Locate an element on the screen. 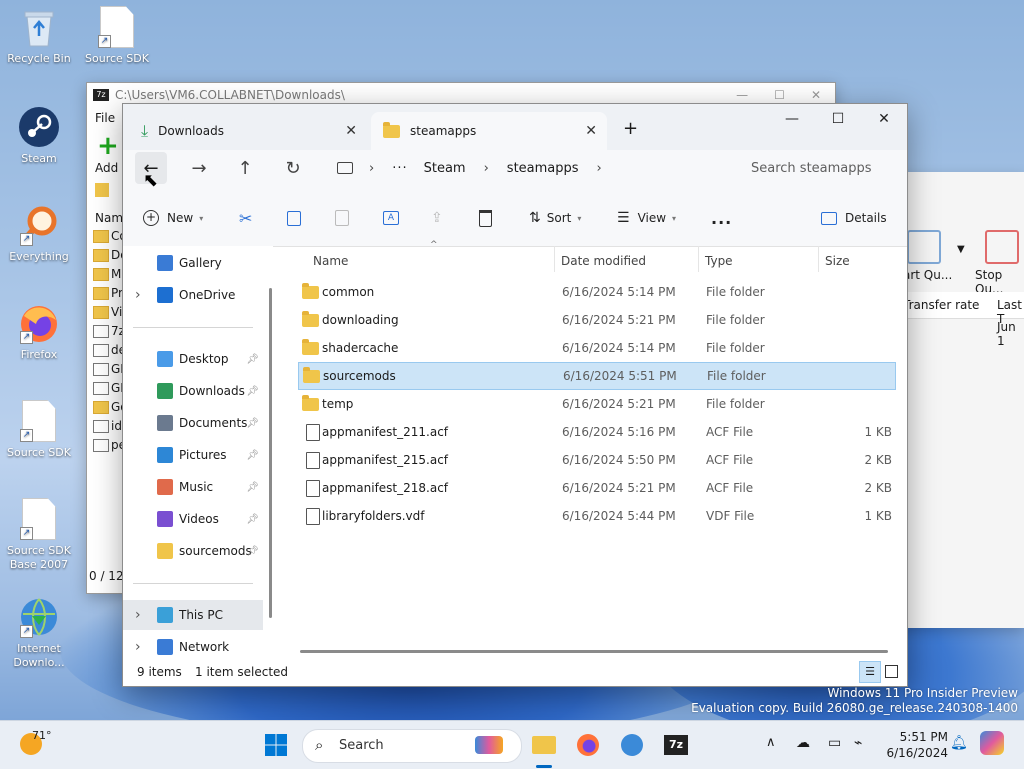 This screenshot has width=1024, height=769. 7zip-list-item: Vi is located at coordinates (107, 312).